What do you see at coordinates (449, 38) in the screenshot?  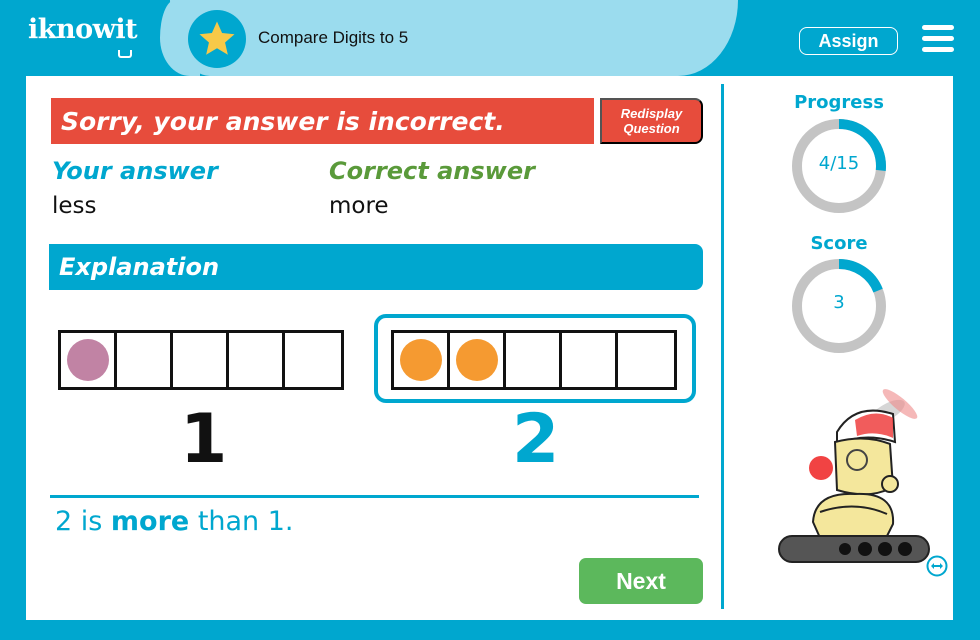 I see `lesson-title-pill` at bounding box center [449, 38].